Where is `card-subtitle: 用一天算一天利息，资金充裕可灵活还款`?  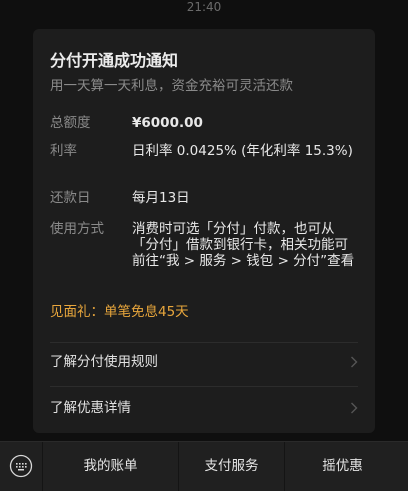
card-subtitle: 用一天算一天利息，资金充裕可灵活还款 is located at coordinates (171, 86).